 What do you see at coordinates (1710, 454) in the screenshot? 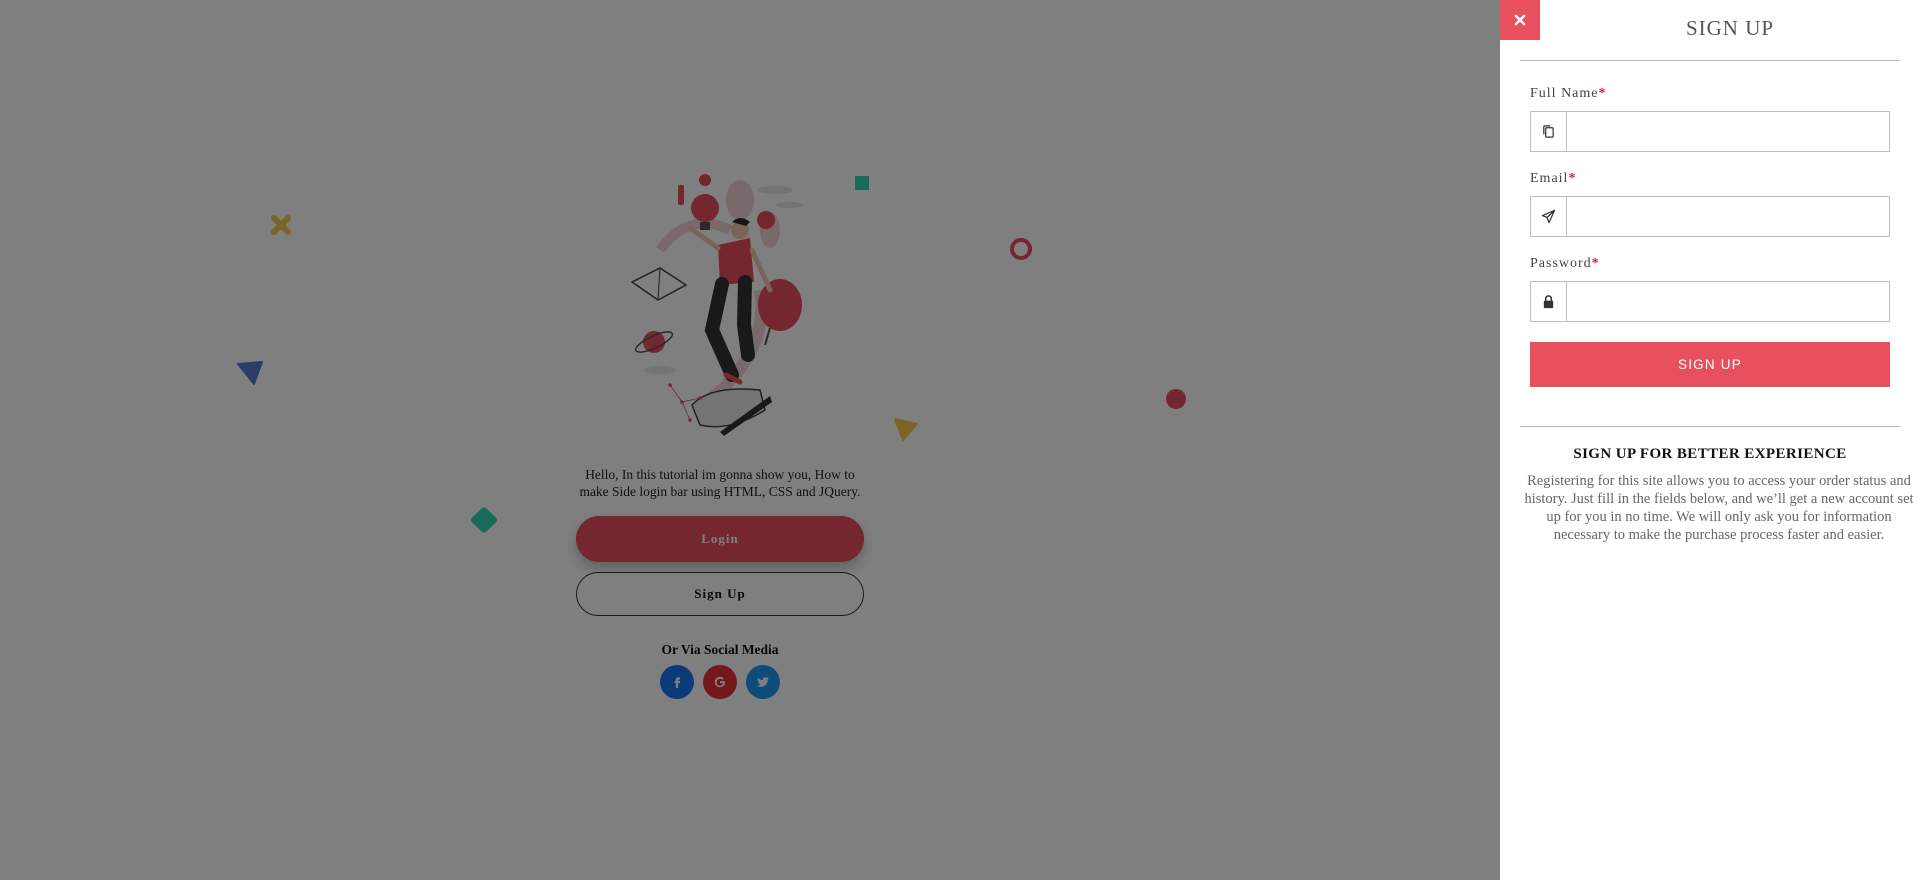
I see `info-title: SIGN UP FOR BETTER EXPERIENCE` at bounding box center [1710, 454].